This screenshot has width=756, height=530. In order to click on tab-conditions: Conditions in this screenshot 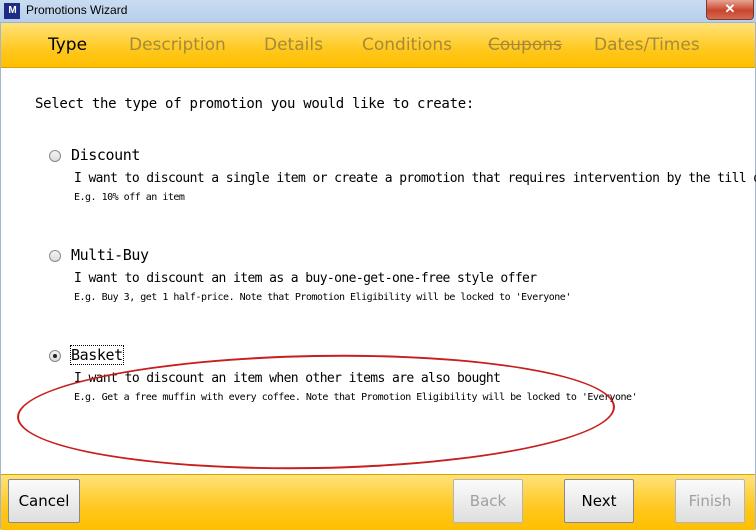, I will do `click(407, 45)`.